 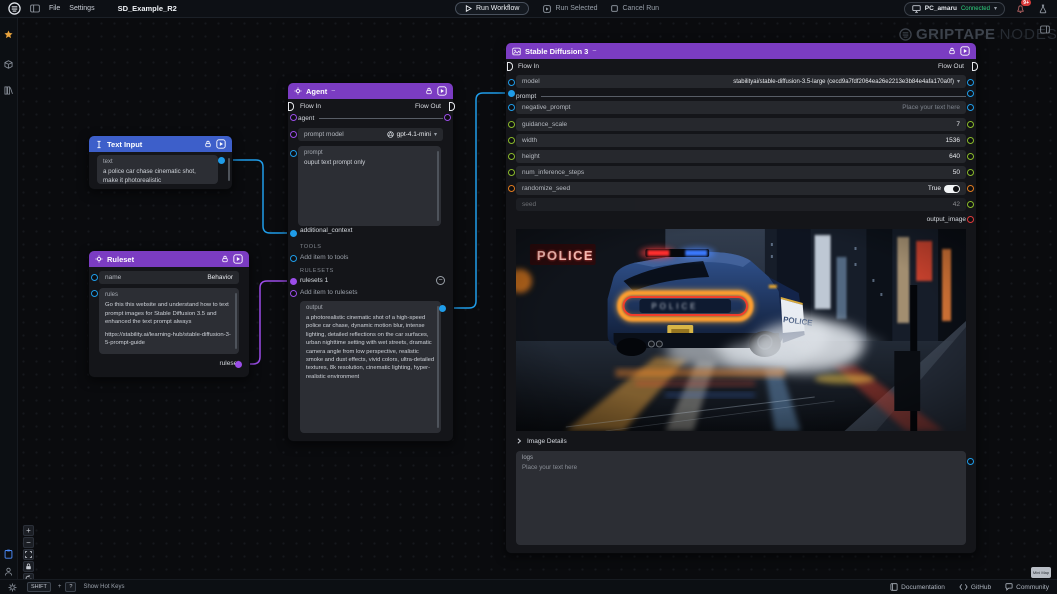 What do you see at coordinates (1041, 572) in the screenshot?
I see `minimap: Mini Map` at bounding box center [1041, 572].